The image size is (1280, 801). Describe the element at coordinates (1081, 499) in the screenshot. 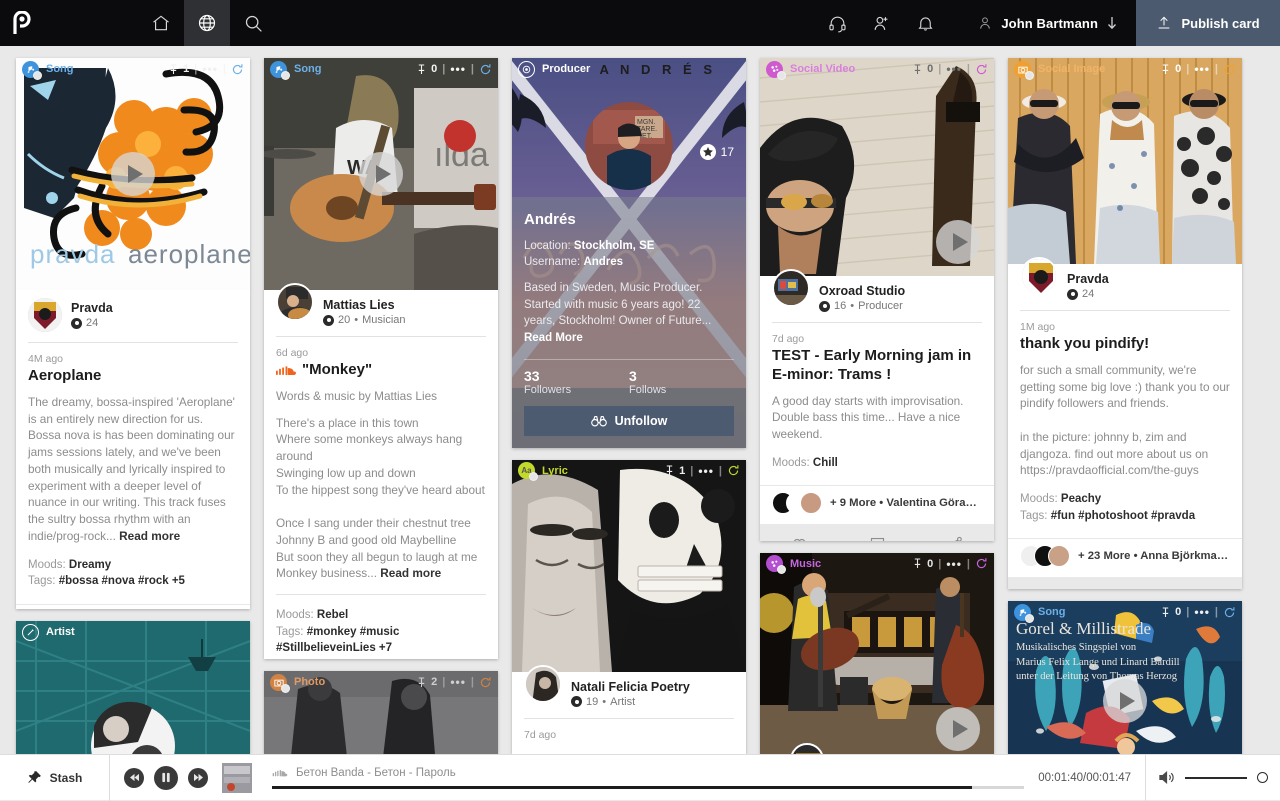

I see `moods-value: Peachy` at that location.